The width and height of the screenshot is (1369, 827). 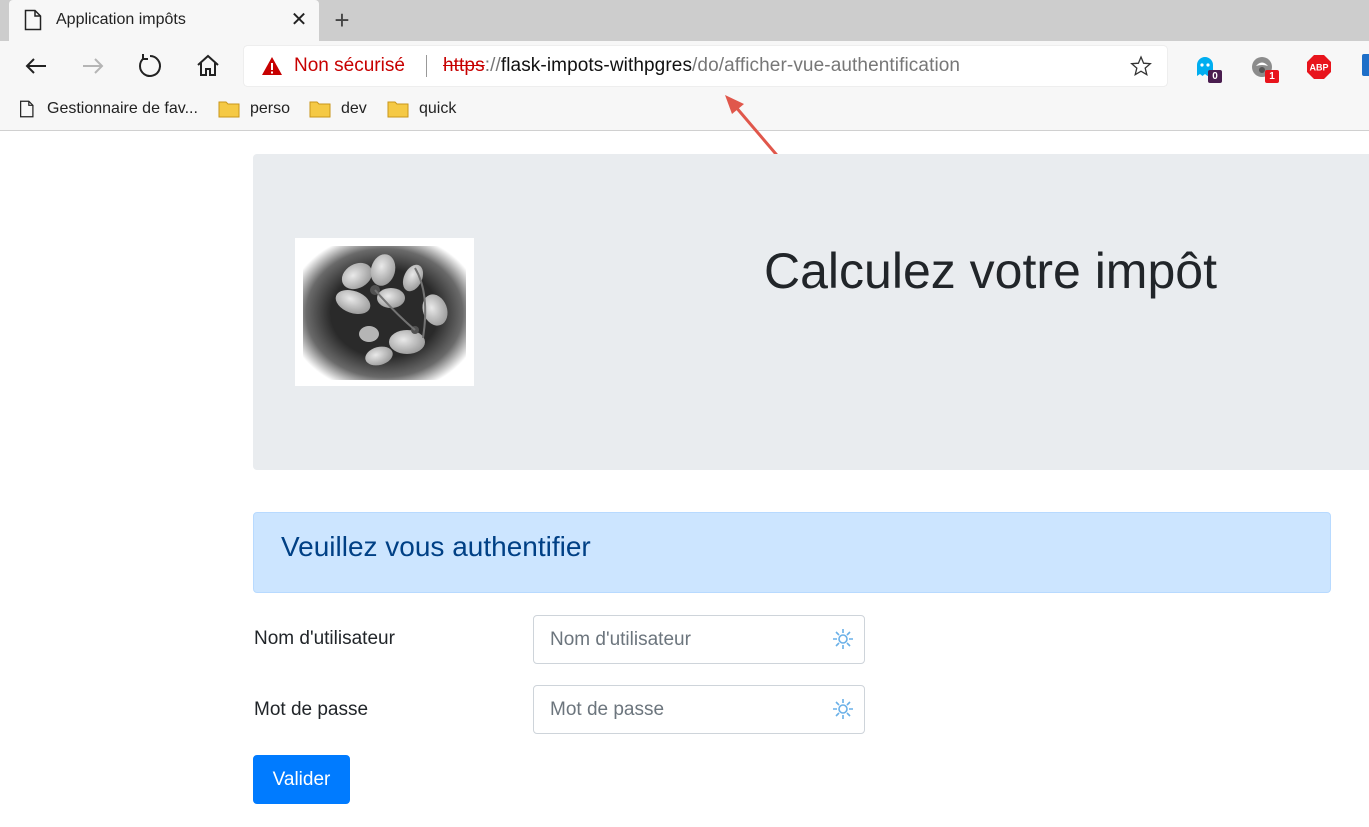 I want to click on home-icon, so click(x=208, y=65).